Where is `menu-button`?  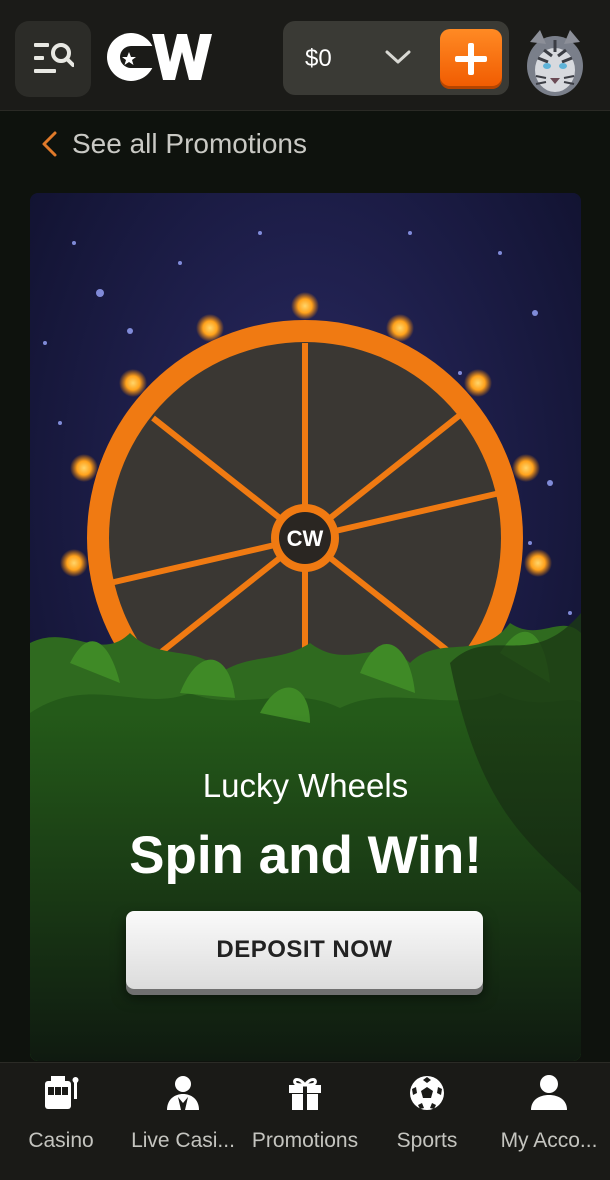
menu-button is located at coordinates (53, 59).